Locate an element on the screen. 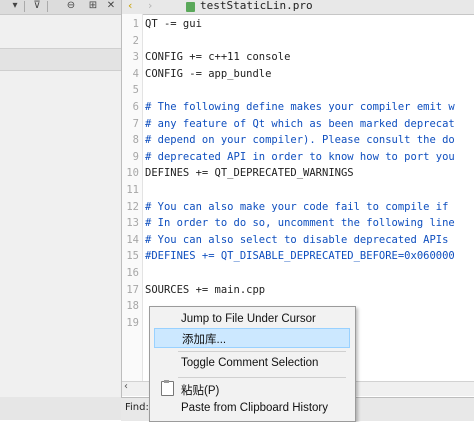  menu-item-toggle-comment: Toggle Comment Selection is located at coordinates (252, 364).